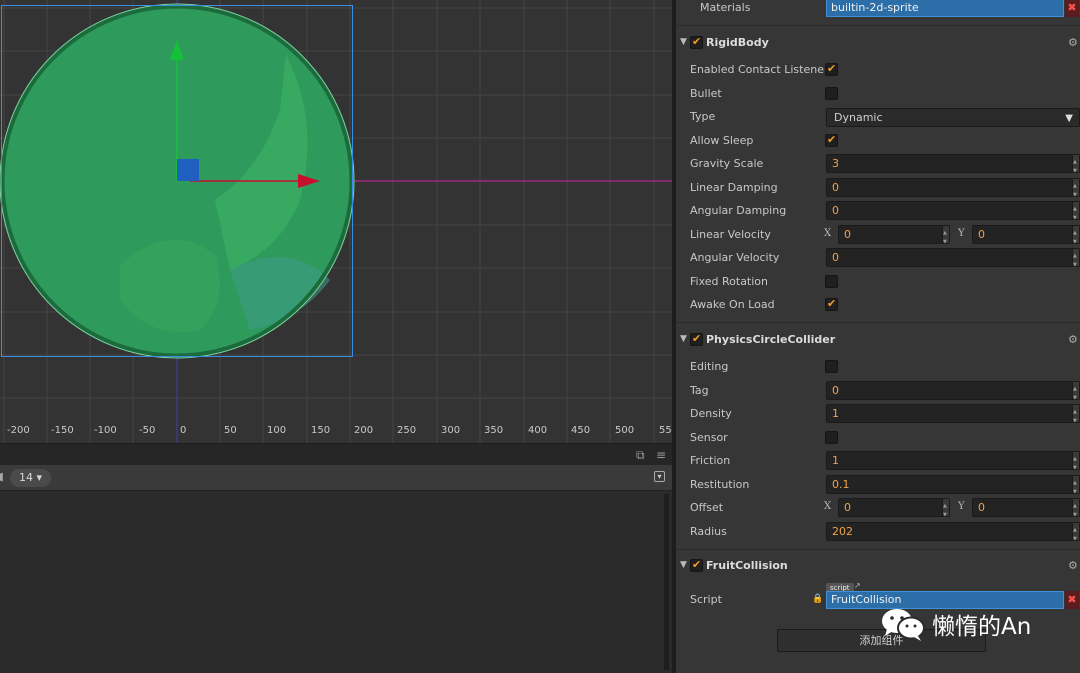 This screenshot has width=1080, height=673. Describe the element at coordinates (661, 455) in the screenshot. I see `panel-menu-icon: ≡` at that location.